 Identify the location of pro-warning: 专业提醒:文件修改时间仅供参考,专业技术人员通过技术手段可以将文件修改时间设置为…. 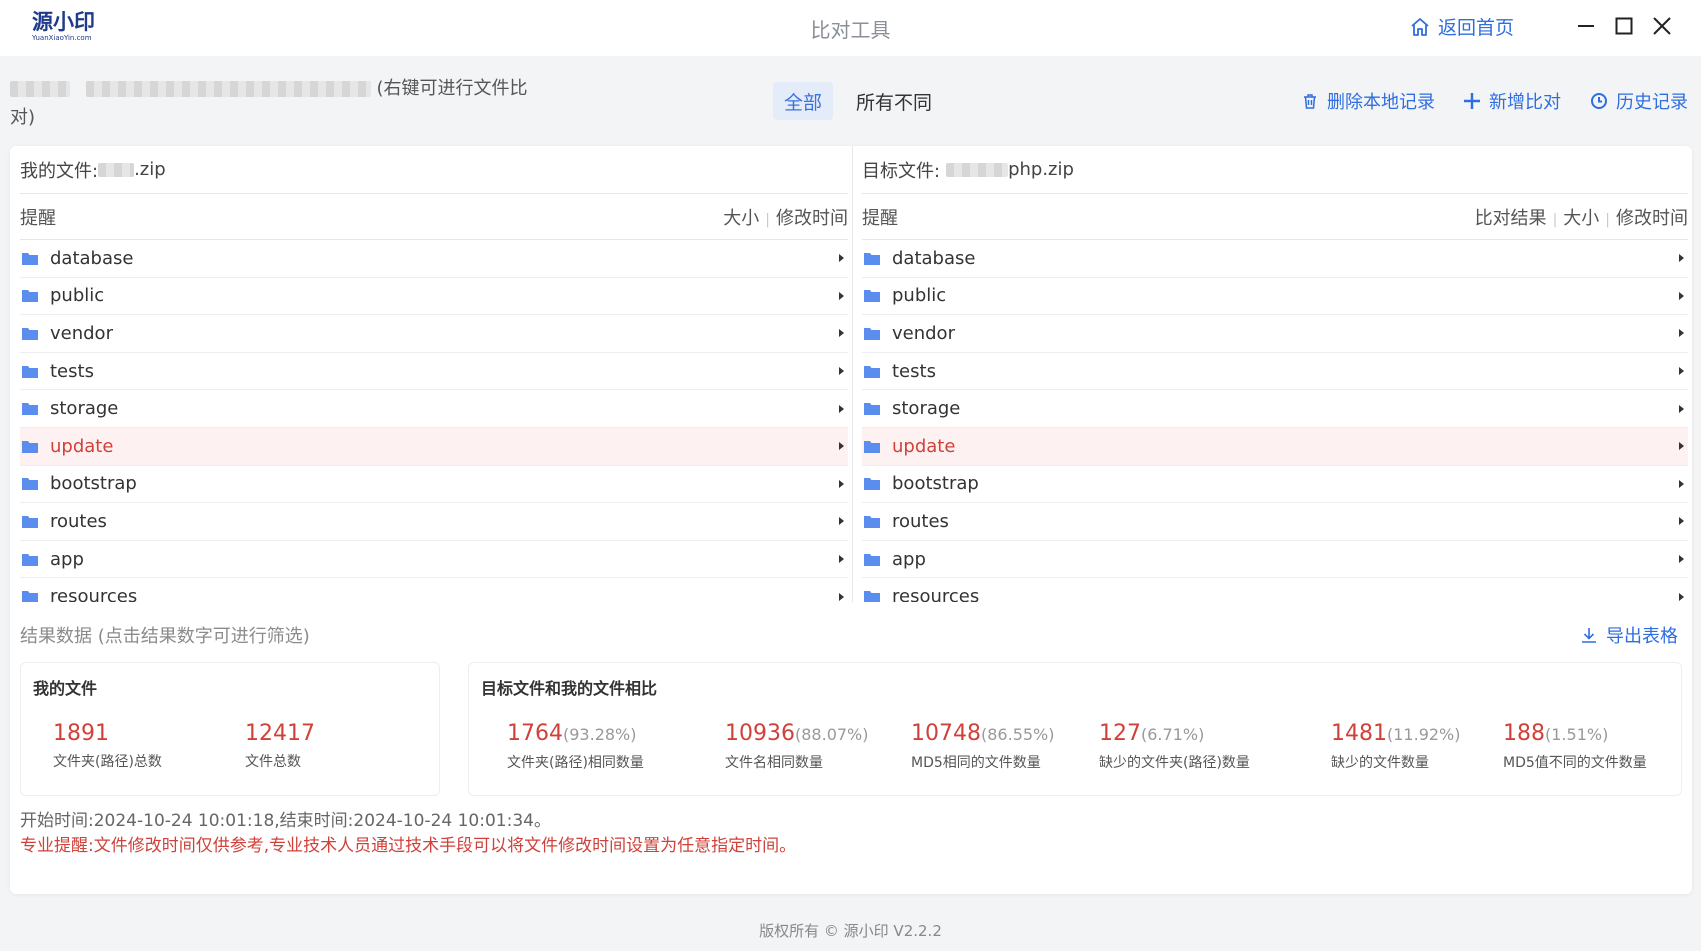
(408, 846).